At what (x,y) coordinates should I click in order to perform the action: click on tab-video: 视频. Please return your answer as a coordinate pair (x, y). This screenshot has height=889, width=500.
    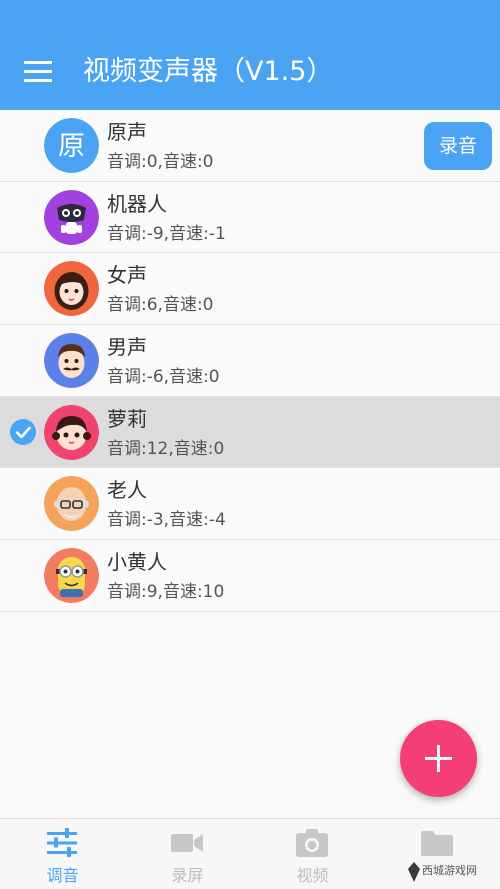
    Looking at the image, I should click on (312, 854).